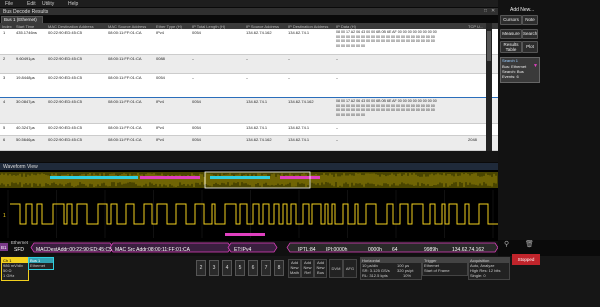 The width and height of the screenshot is (600, 307). What do you see at coordinates (279, 268) in the screenshot?
I see `ch8-button: 8` at bounding box center [279, 268].